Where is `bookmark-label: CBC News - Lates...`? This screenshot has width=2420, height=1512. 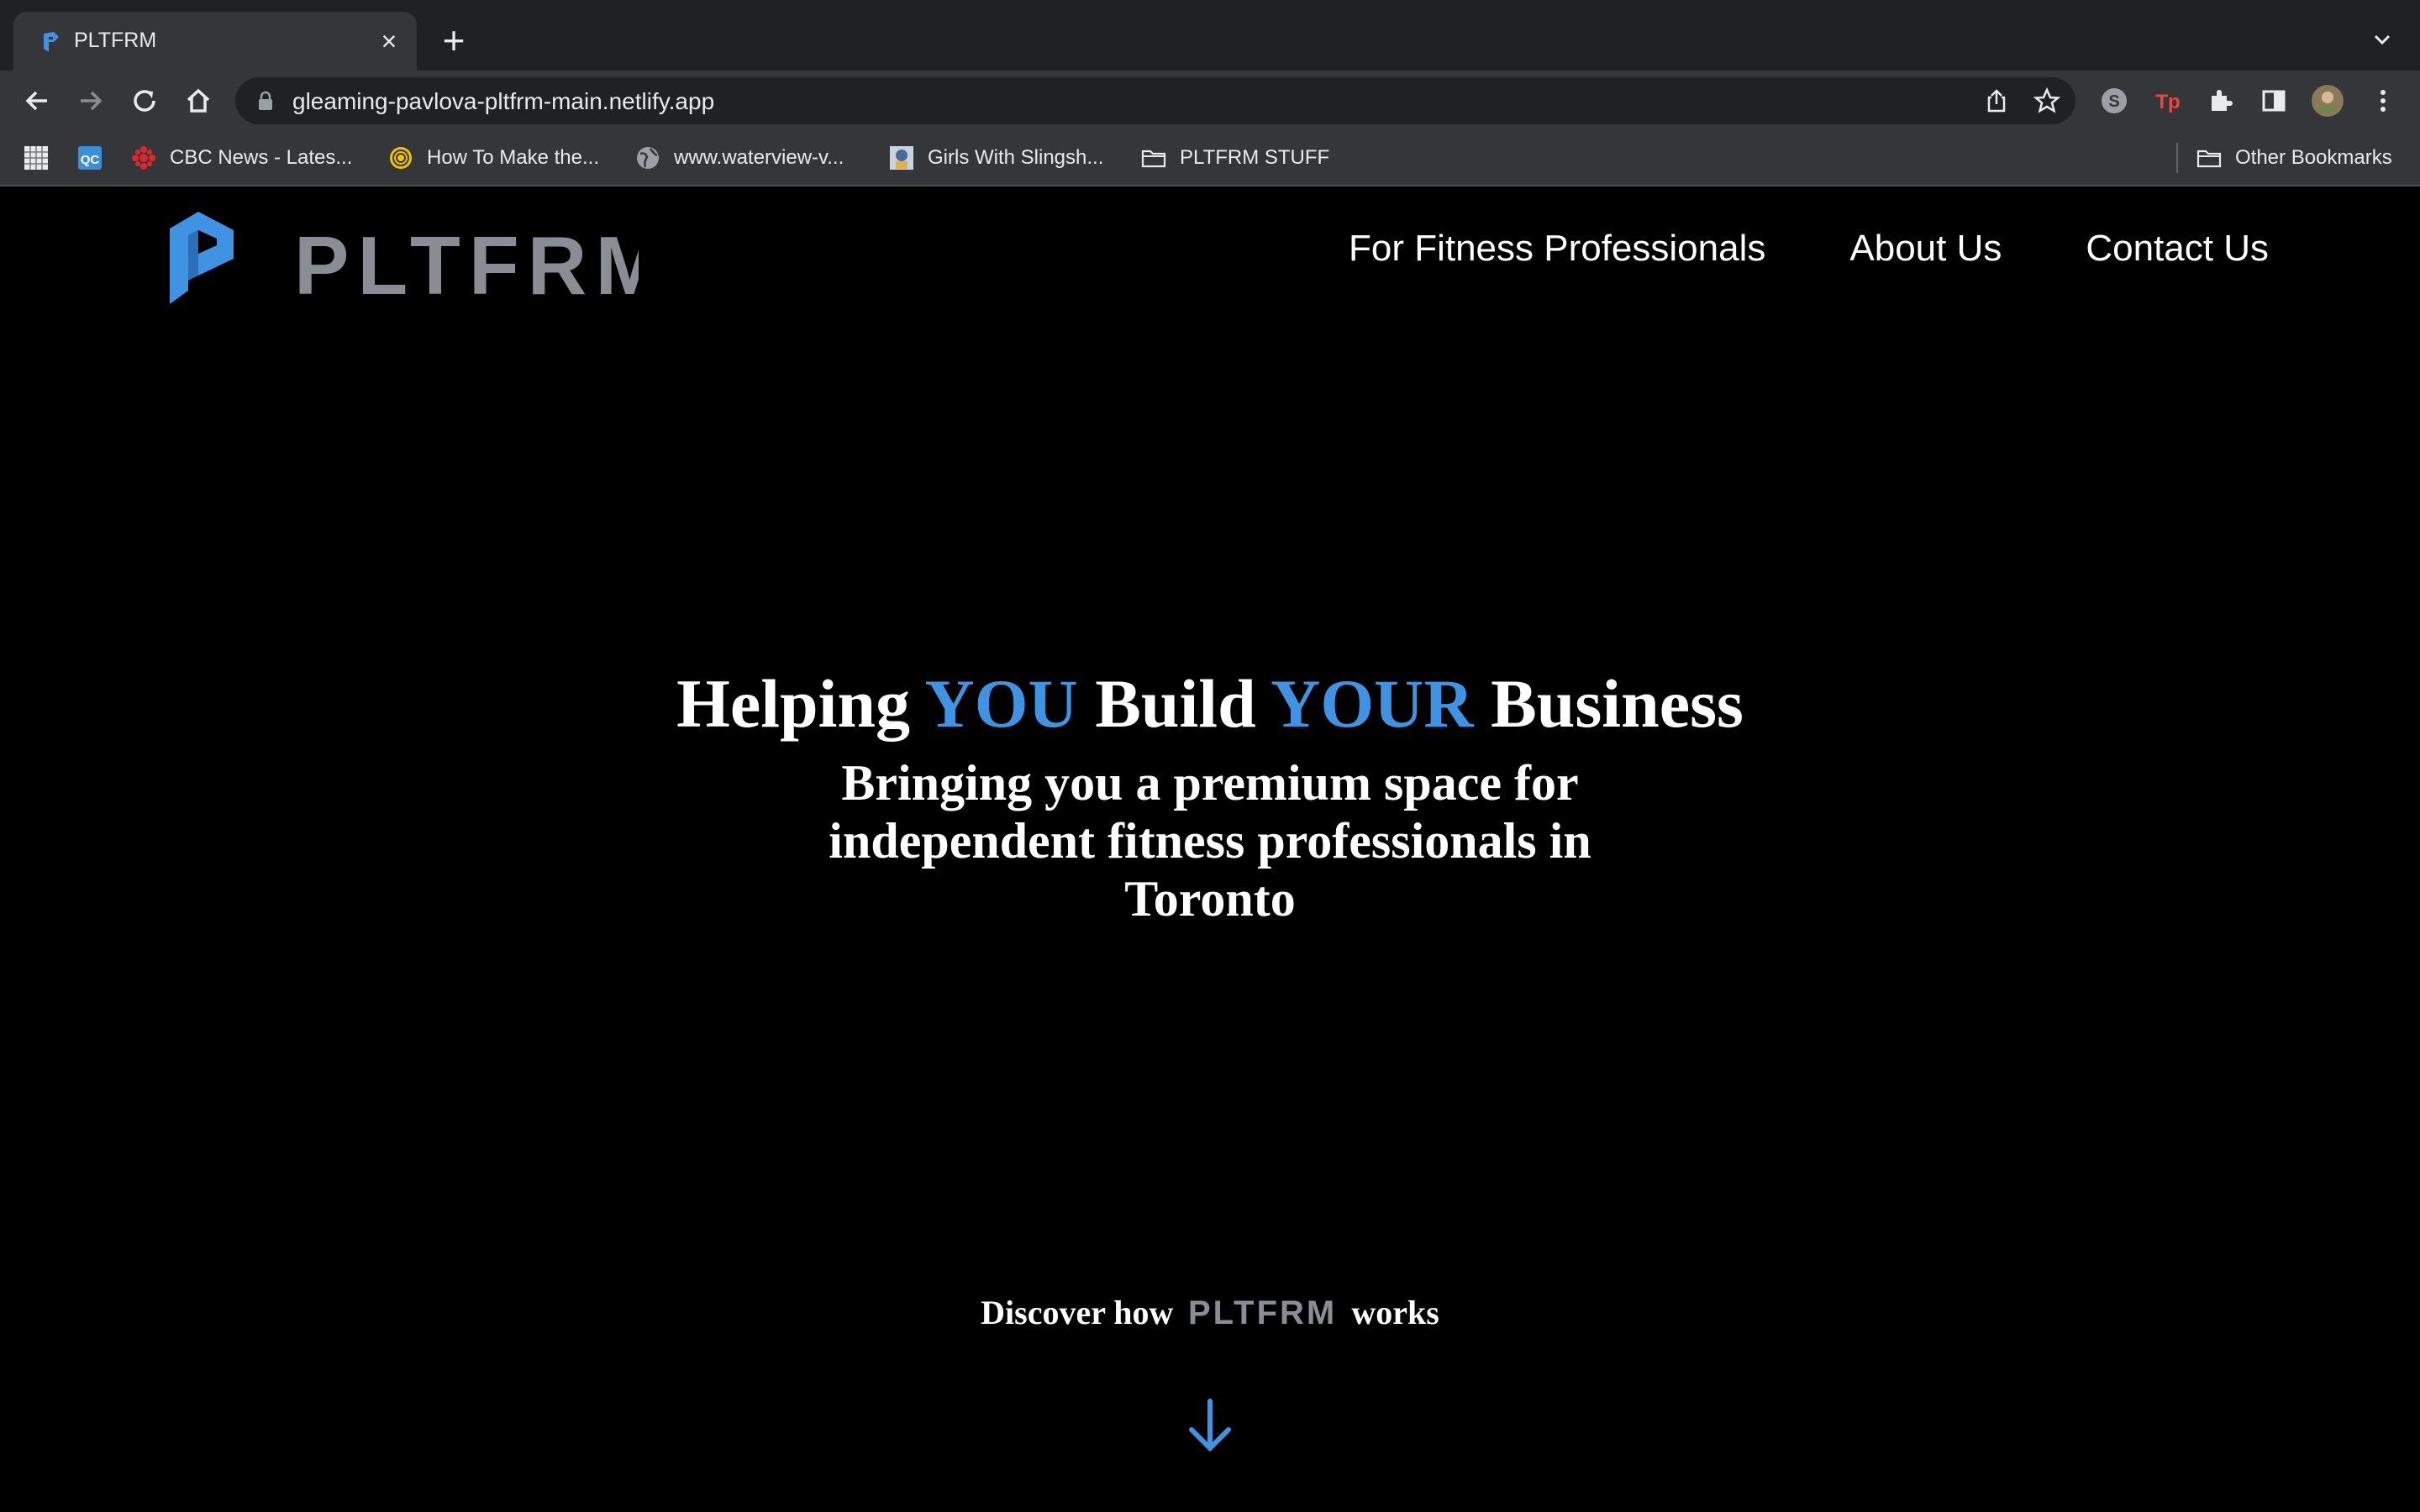
bookmark-label: CBC News - Lates... is located at coordinates (261, 157).